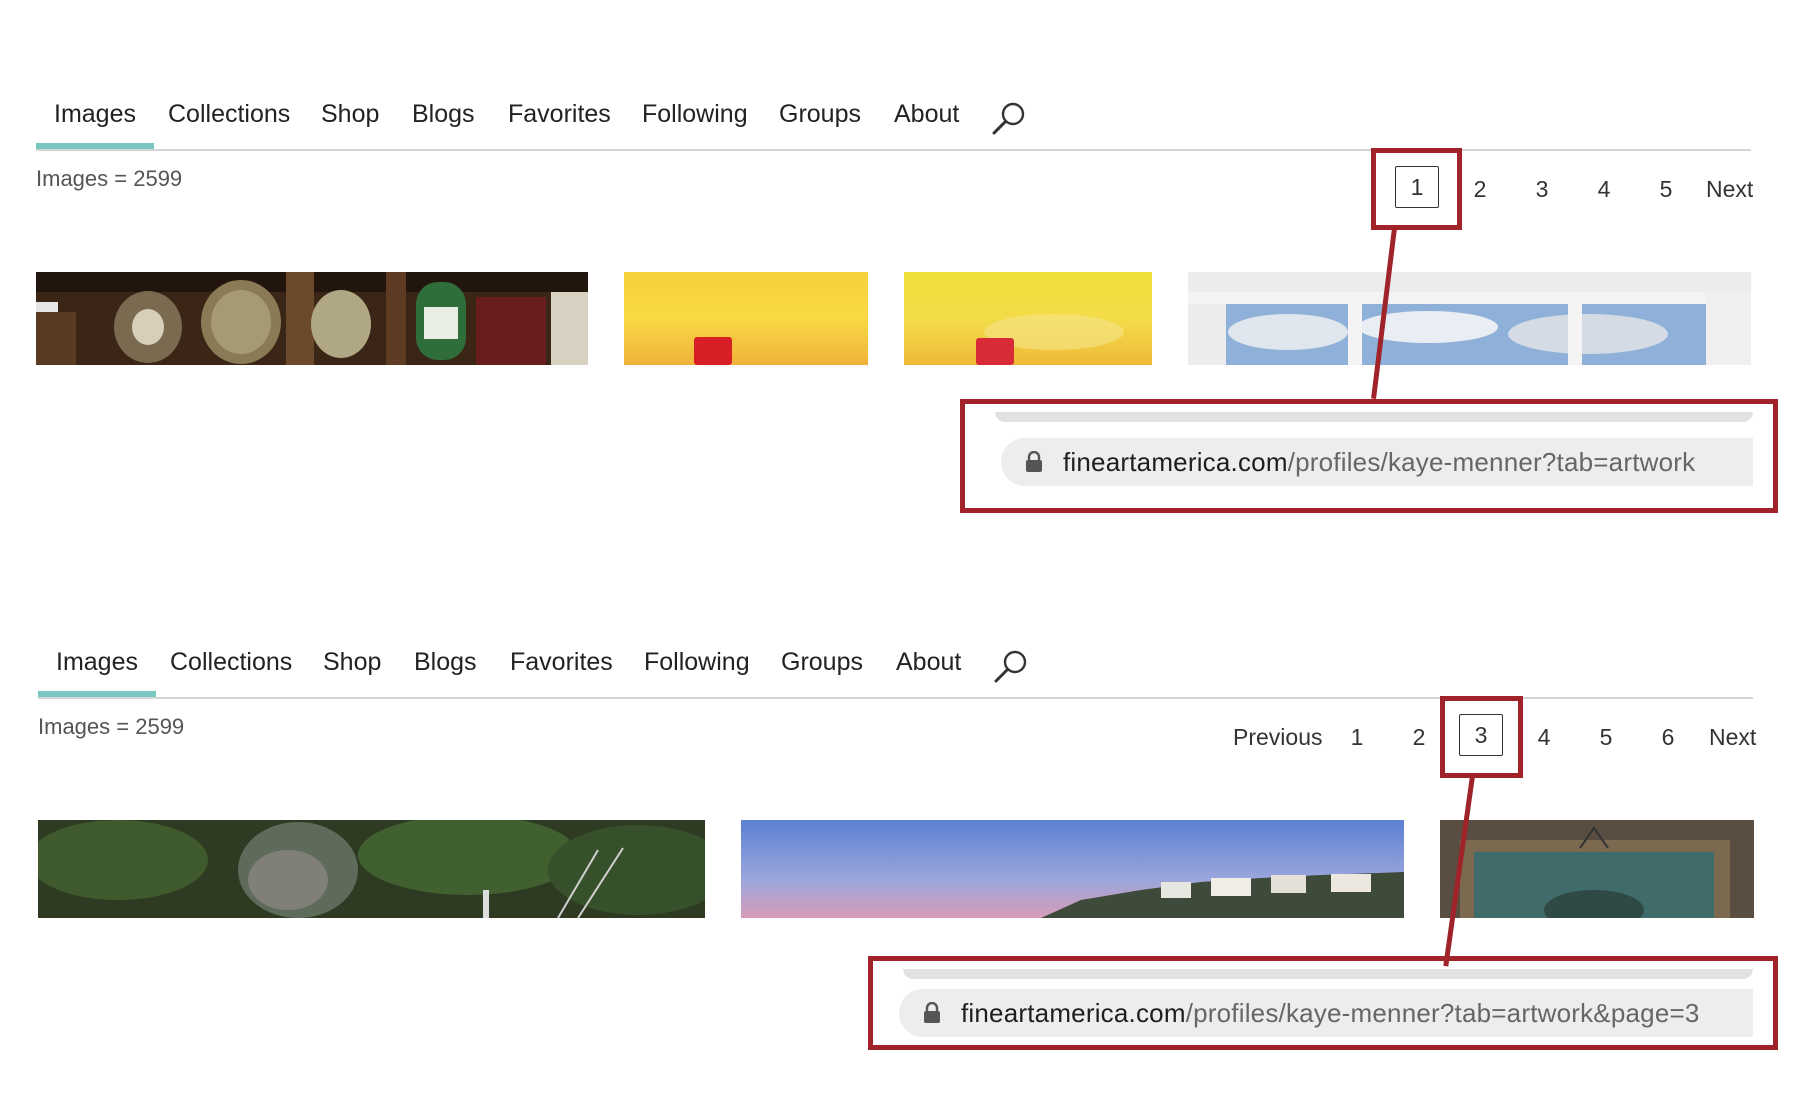 This screenshot has width=1800, height=1108. I want to click on page-3-link: 3, so click(1542, 189).